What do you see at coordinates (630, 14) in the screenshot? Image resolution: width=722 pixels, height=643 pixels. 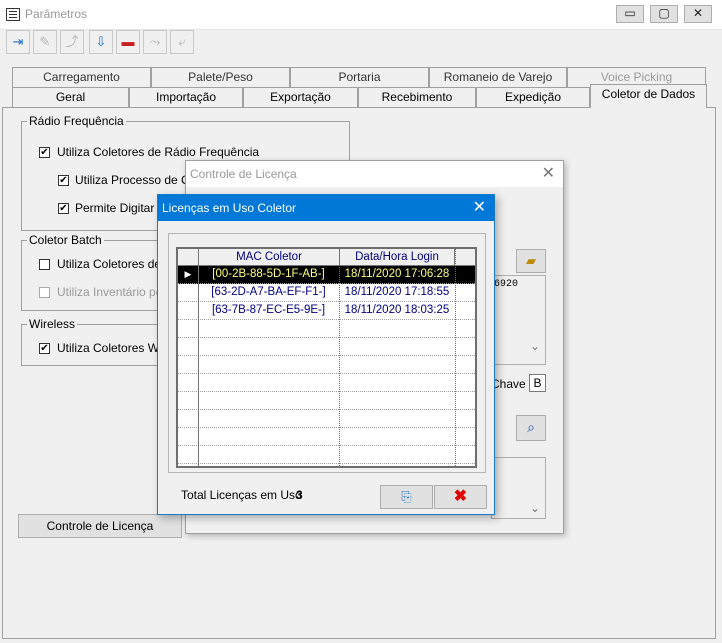 I see `minimize-button: ▭` at bounding box center [630, 14].